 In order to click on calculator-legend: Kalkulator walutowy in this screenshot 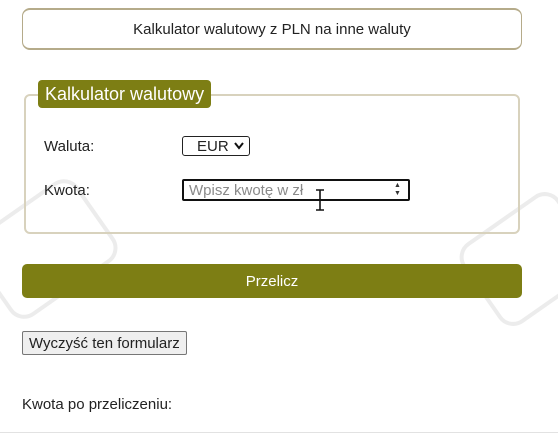, I will do `click(125, 94)`.